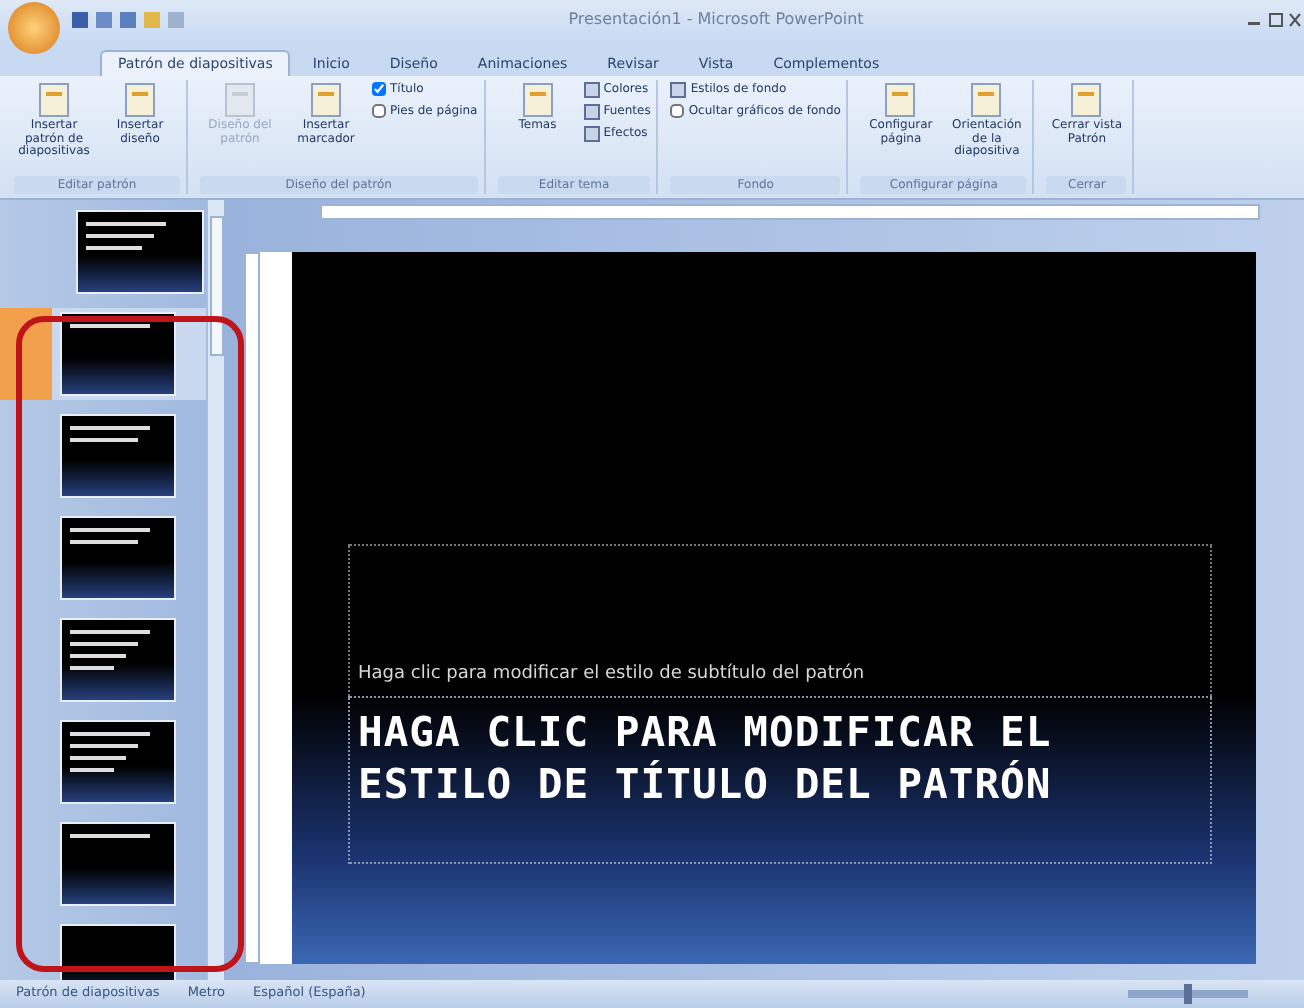 The height and width of the screenshot is (1008, 1304). I want to click on zoom-slider-thumb, so click(1188, 994).